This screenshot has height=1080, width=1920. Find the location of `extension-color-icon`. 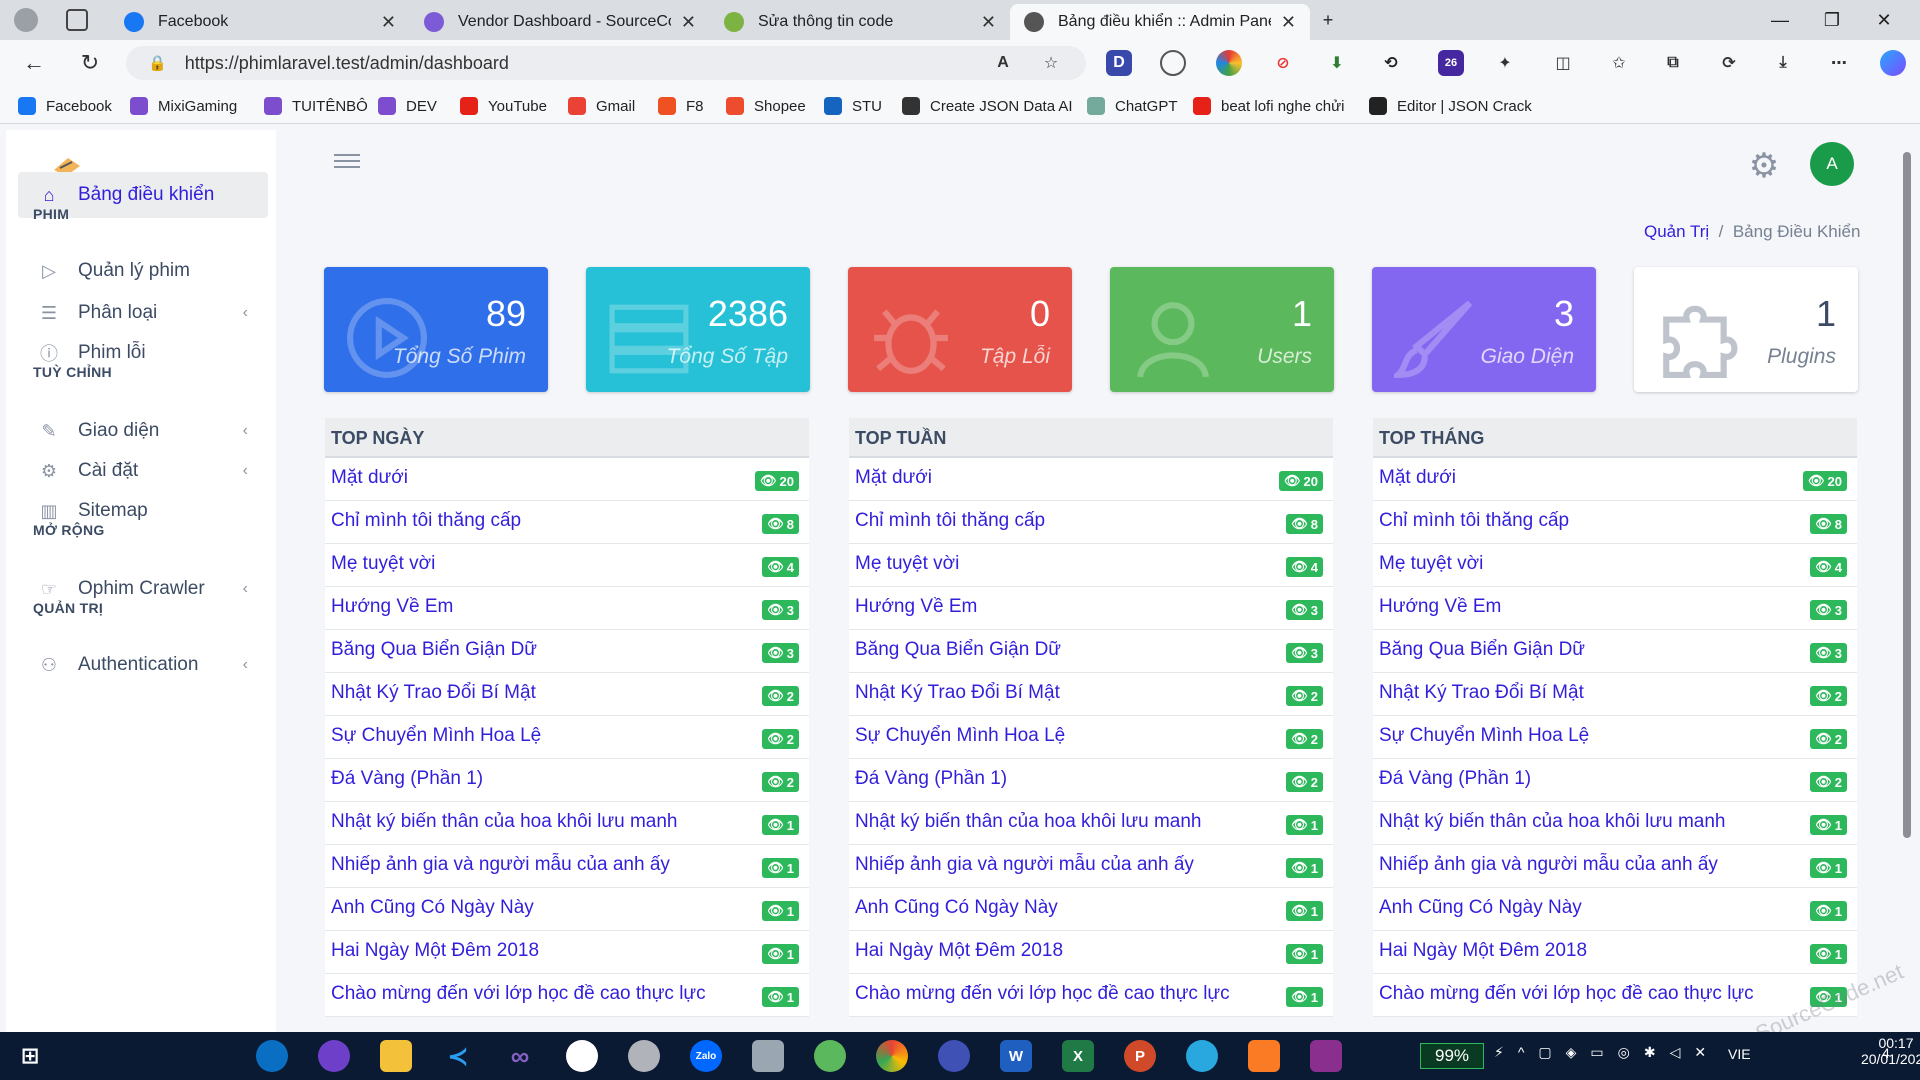

extension-color-icon is located at coordinates (1229, 63).